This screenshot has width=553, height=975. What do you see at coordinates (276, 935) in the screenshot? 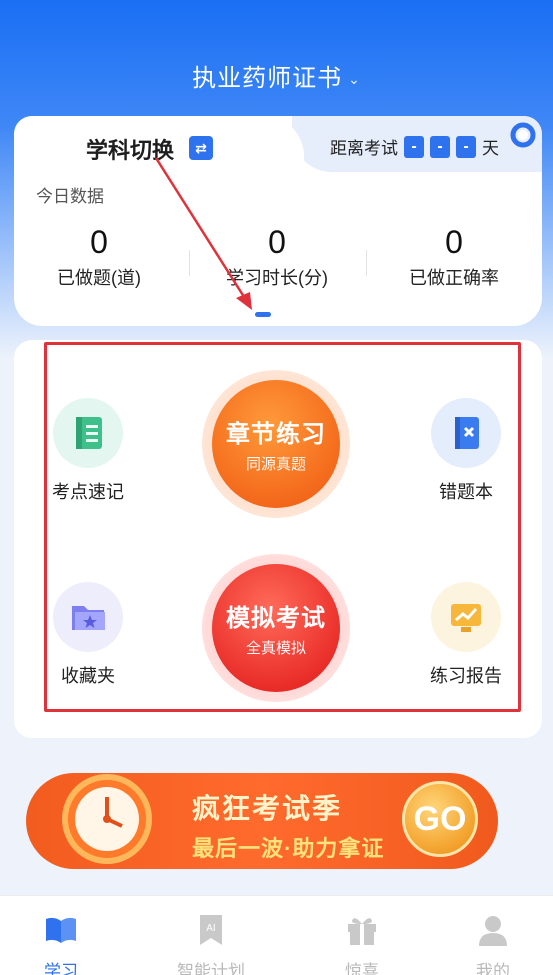
I see `bottom-nav: 学习 AI 智能计划 惊喜 我的` at bounding box center [276, 935].